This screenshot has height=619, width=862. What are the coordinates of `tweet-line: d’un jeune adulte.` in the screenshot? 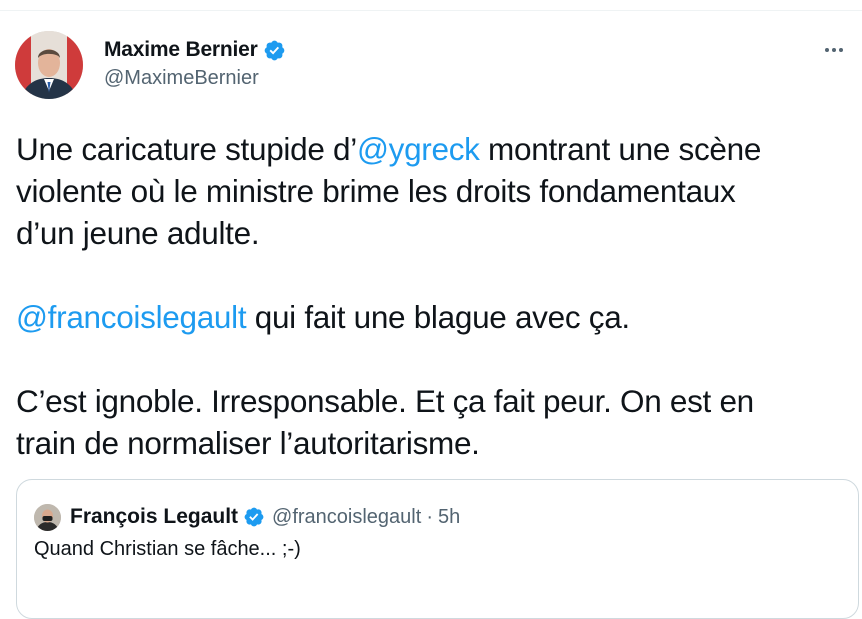 It's located at (138, 233).